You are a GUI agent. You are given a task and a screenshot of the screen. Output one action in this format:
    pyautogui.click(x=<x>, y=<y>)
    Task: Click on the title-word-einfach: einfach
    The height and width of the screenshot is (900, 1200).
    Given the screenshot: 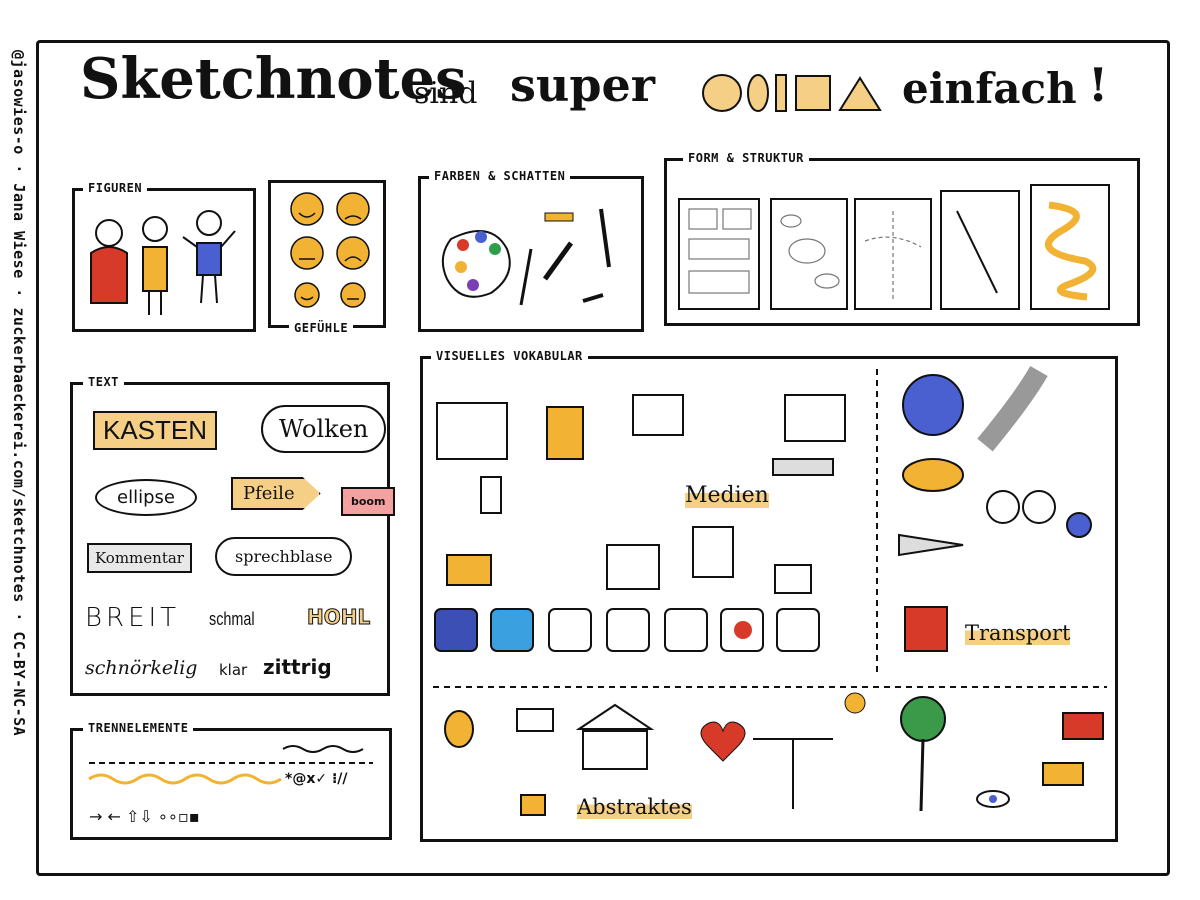 What is the action you would take?
    pyautogui.click(x=989, y=88)
    